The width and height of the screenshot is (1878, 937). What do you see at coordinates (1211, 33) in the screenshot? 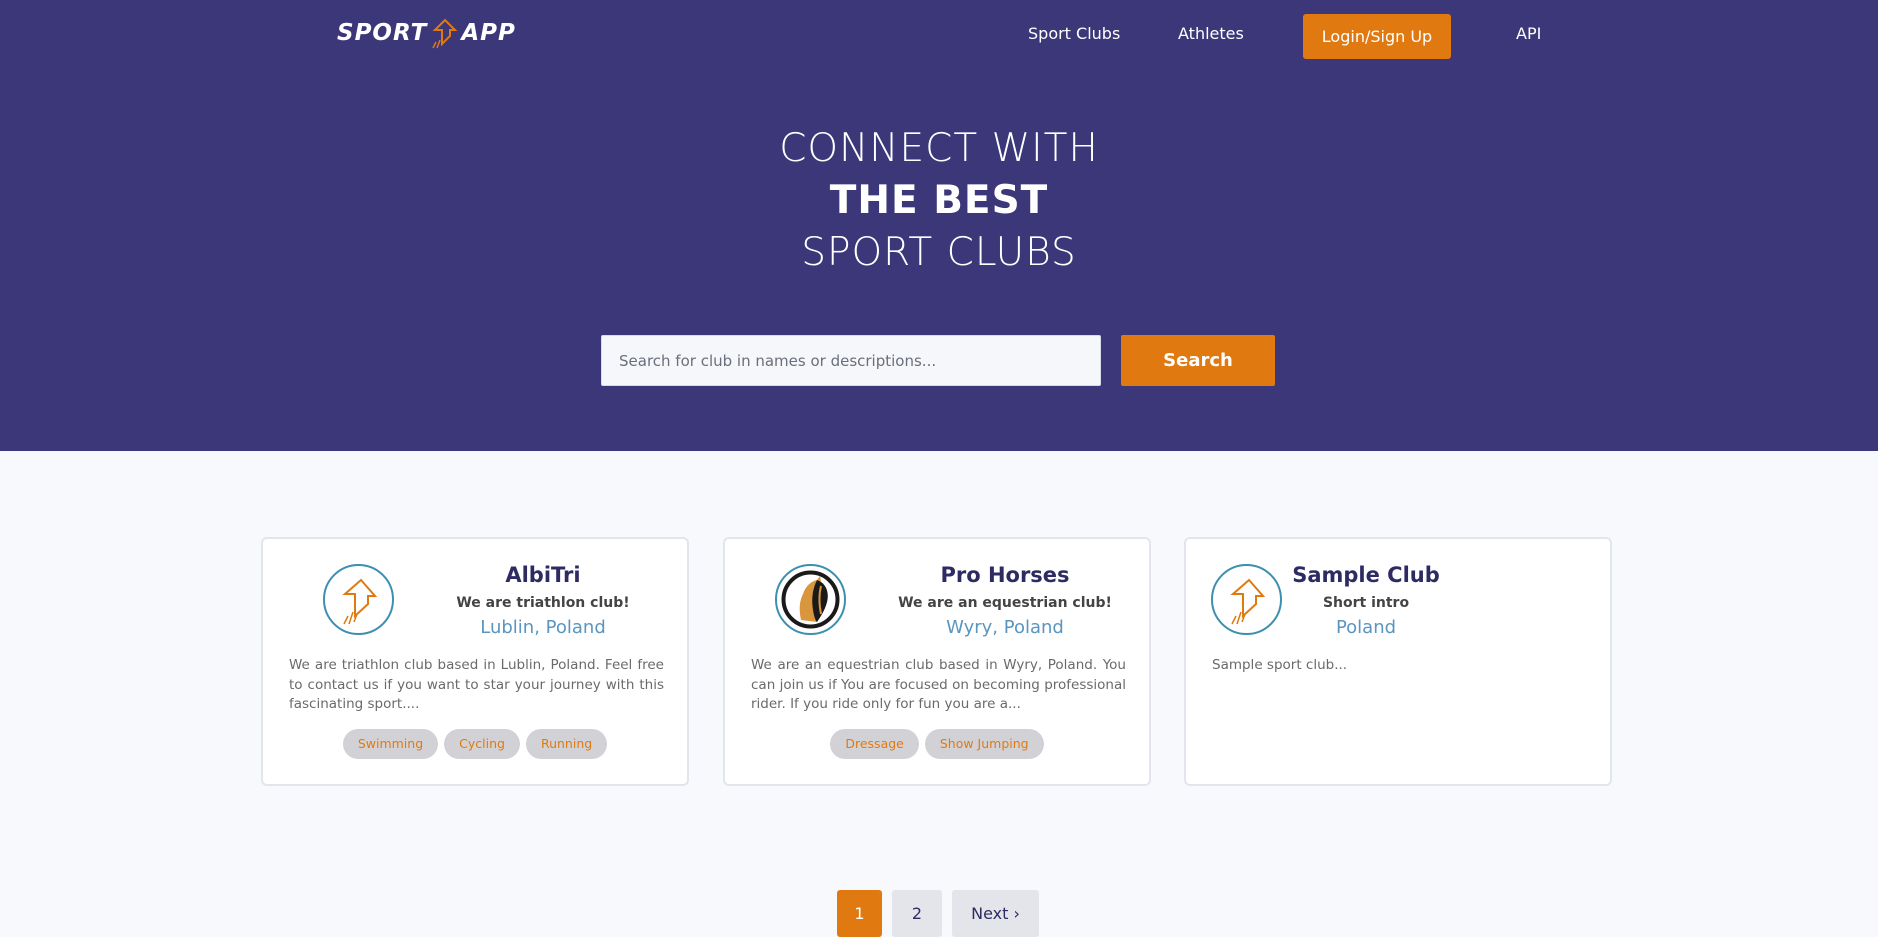
I see `nav-athletes: Athletes` at bounding box center [1211, 33].